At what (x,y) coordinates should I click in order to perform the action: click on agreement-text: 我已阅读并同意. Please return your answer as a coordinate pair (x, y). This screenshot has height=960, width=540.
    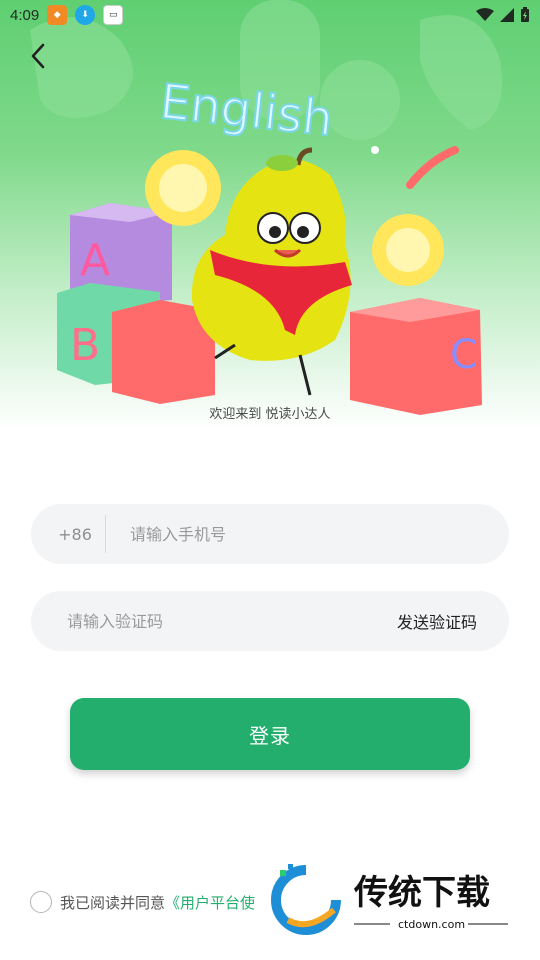
    Looking at the image, I should click on (113, 902).